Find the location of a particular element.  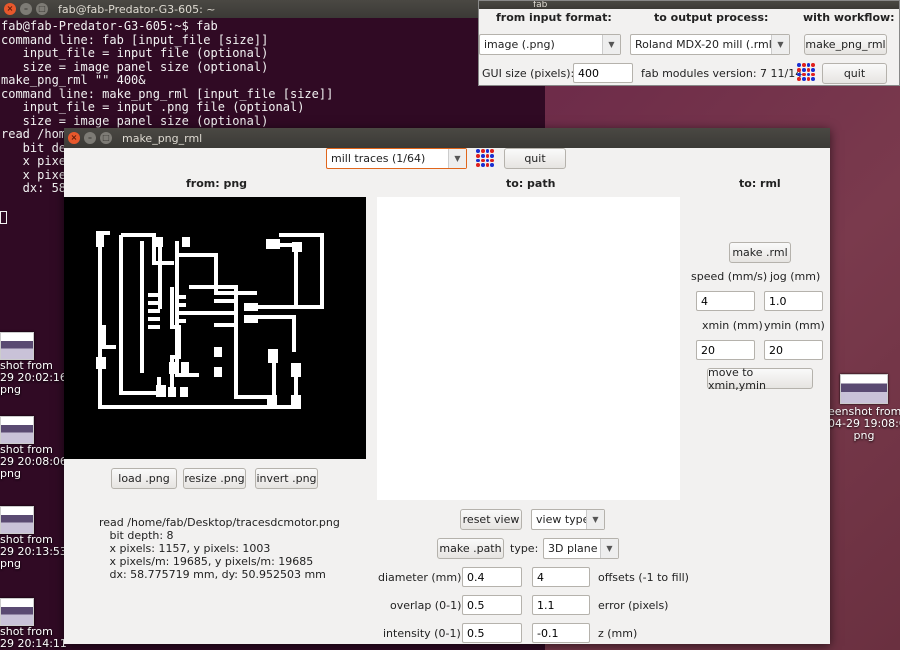

main-titlebar: × – □ make_png_rml is located at coordinates (447, 138).